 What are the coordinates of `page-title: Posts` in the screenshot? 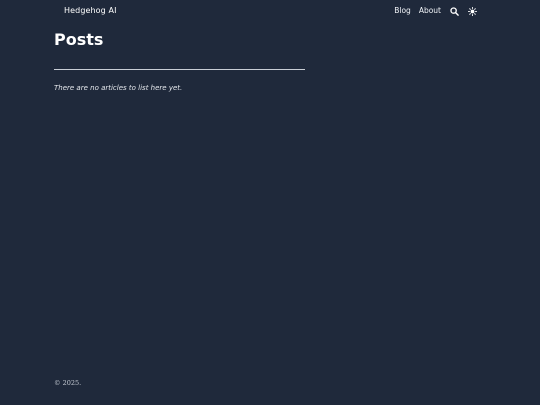 It's located at (79, 39).